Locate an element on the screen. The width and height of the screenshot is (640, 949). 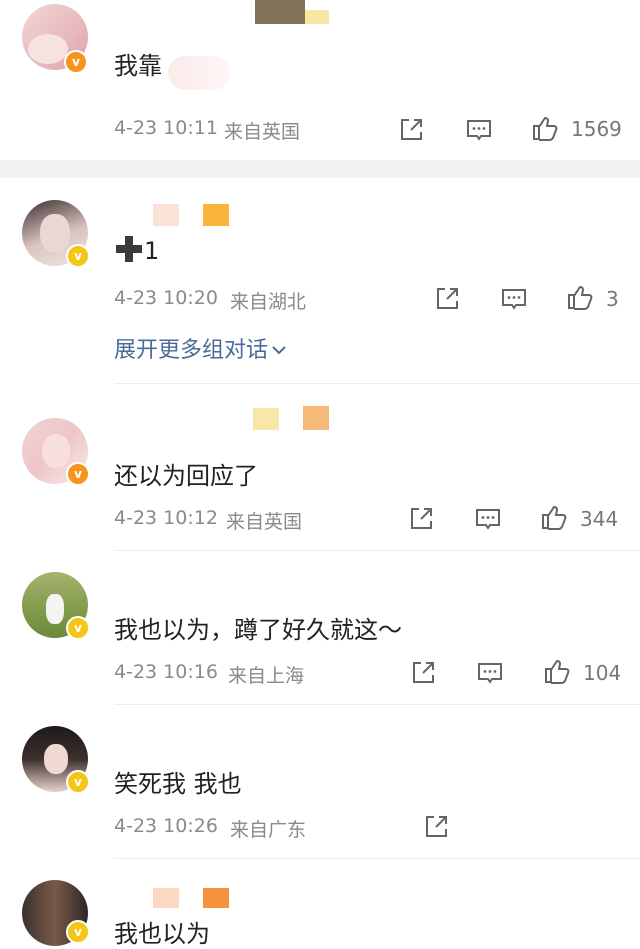
expand-conversation-link: 展开更多组对话 is located at coordinates (200, 348).